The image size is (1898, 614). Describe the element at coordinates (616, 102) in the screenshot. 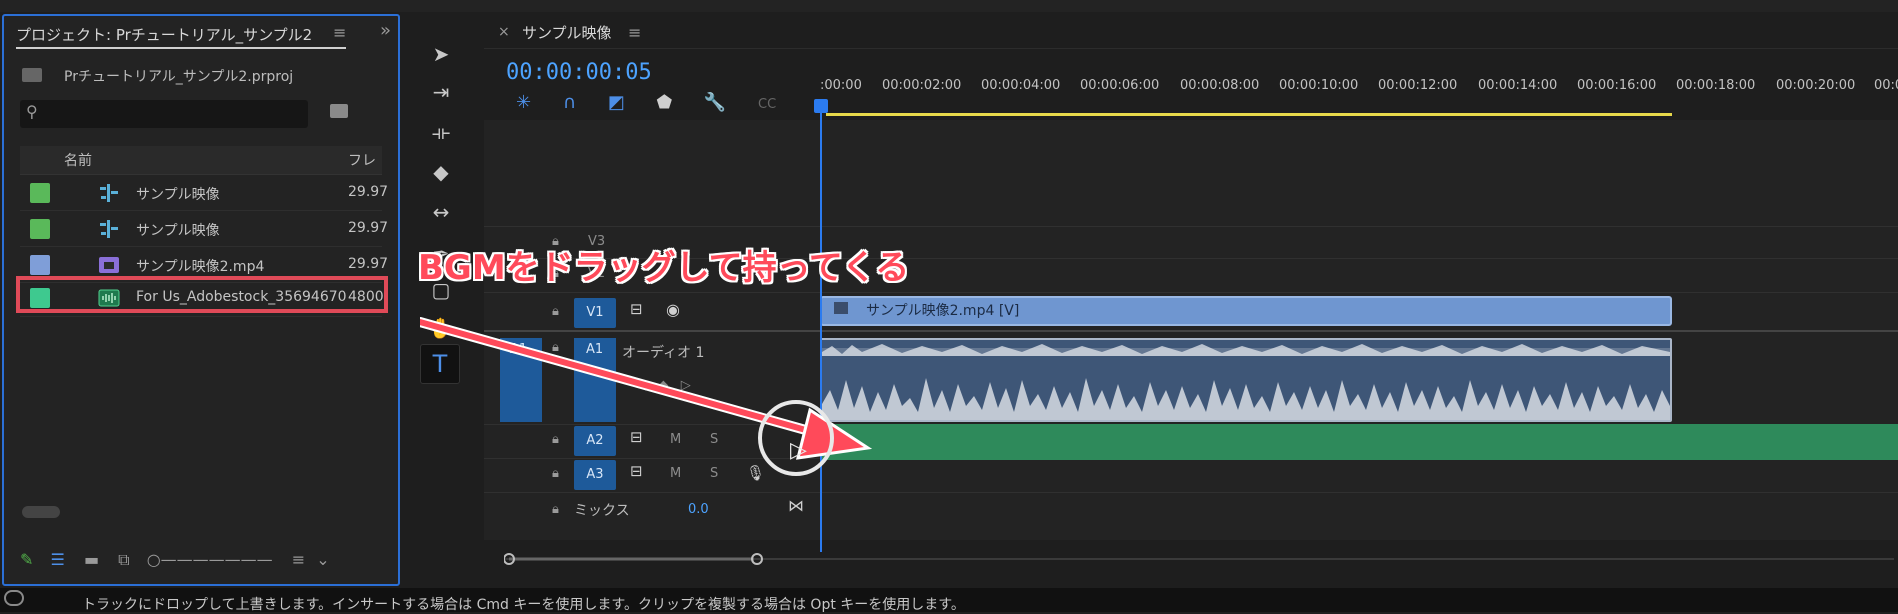

I see `linked-selection-icon: ◩` at that location.